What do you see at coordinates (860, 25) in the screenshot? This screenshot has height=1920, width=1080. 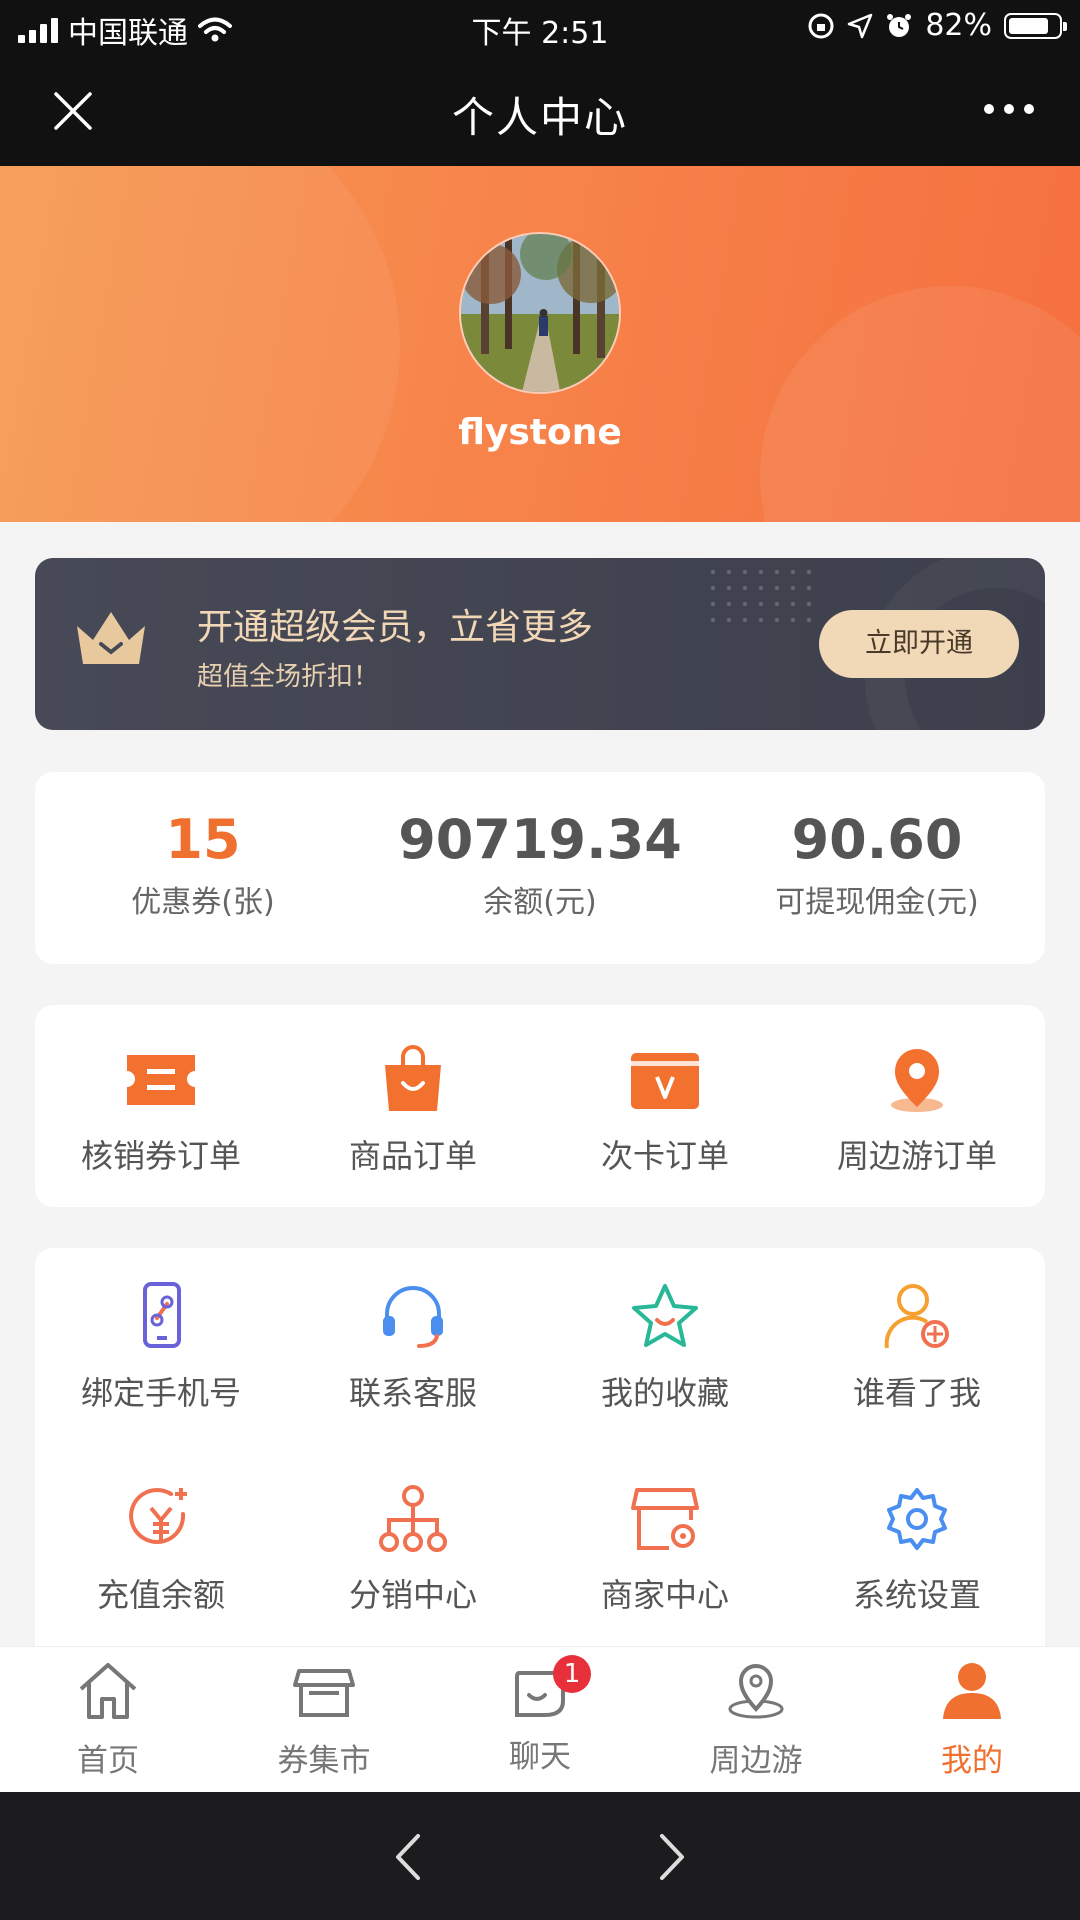 I see `location-arrow-icon` at bounding box center [860, 25].